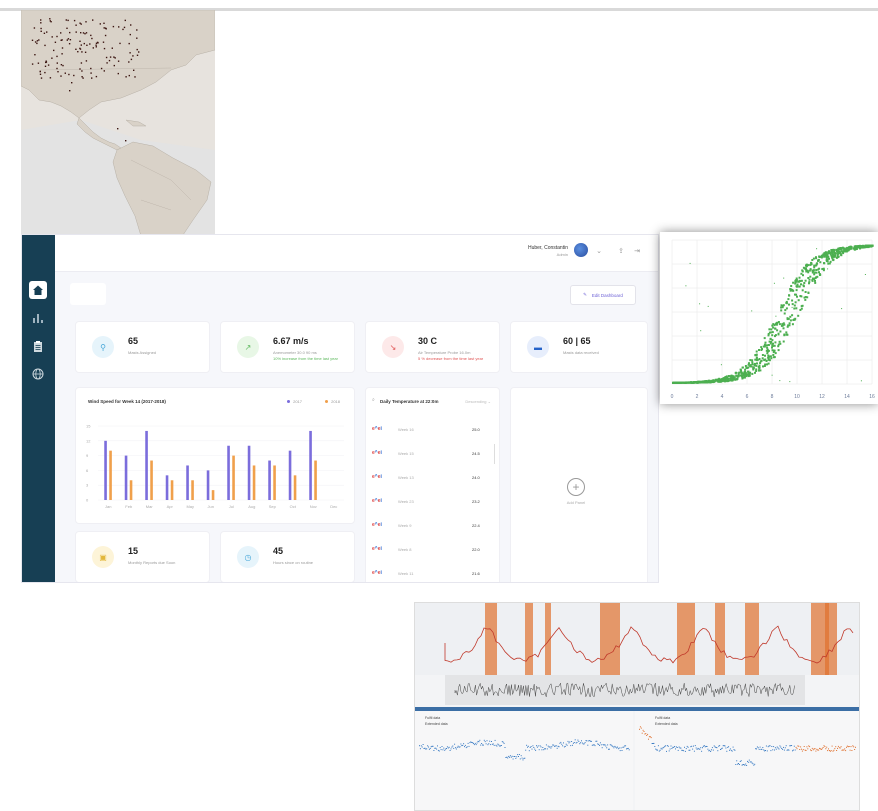  I want to click on bar-chart-icon, so click(38, 318).